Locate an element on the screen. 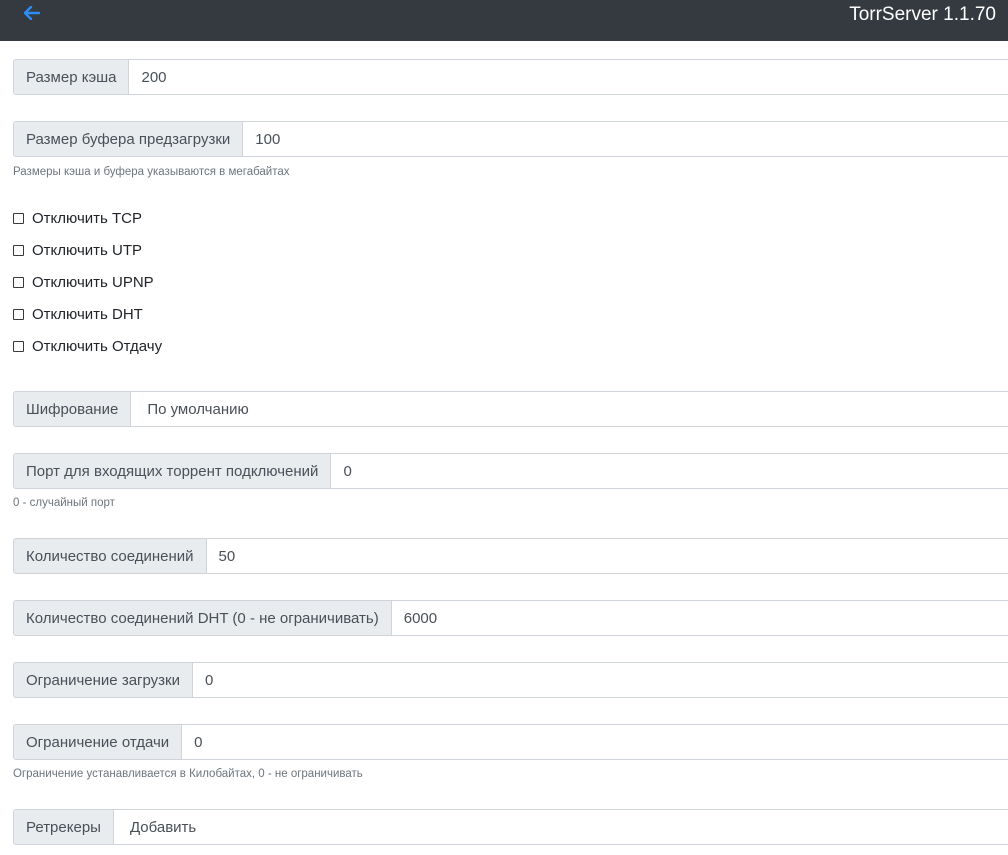 The width and height of the screenshot is (1008, 855). checkbox-label: Отключить DHT is located at coordinates (87, 314).